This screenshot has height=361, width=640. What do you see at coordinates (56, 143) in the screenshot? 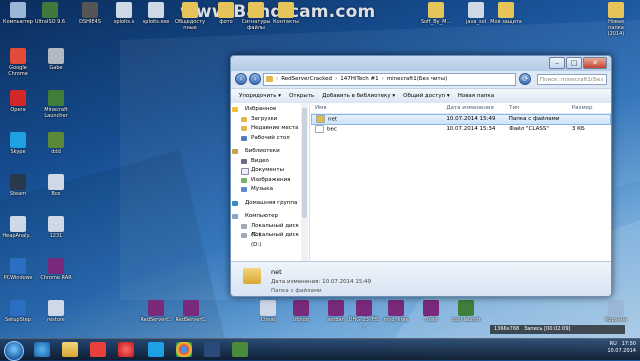
I see `desktop-icon-item: ddd` at bounding box center [56, 143].